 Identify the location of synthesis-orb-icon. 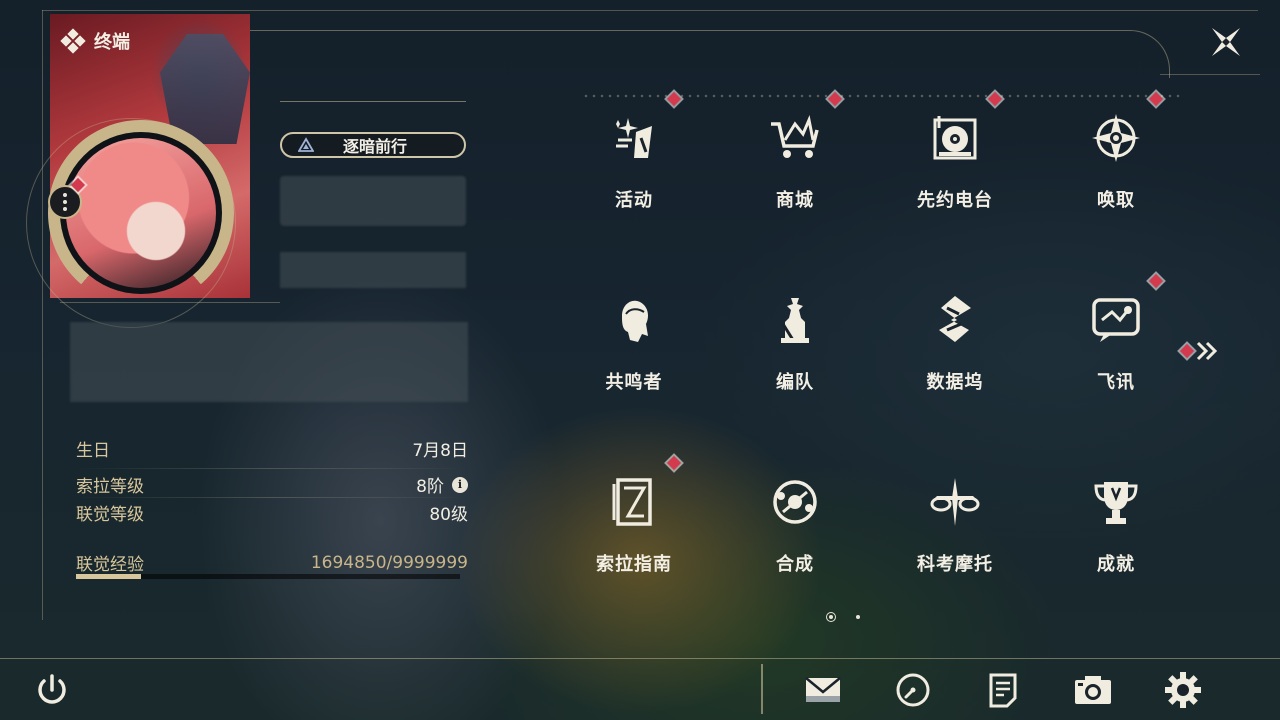
(795, 502).